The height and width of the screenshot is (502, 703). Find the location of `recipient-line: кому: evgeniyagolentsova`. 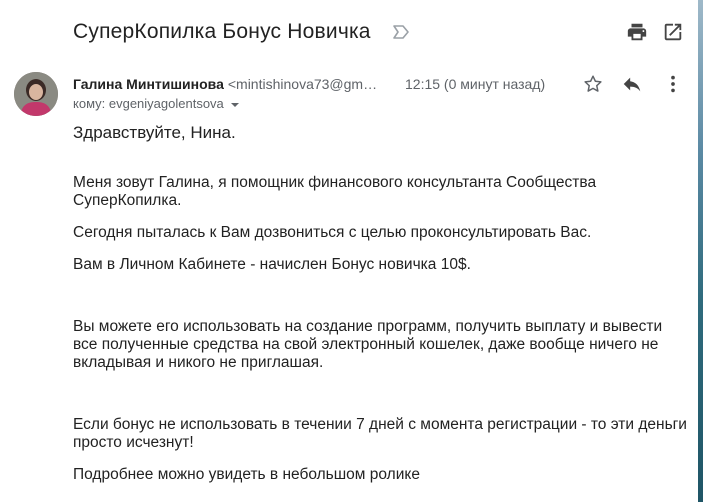

recipient-line: кому: evgeniyagolentsova is located at coordinates (156, 103).